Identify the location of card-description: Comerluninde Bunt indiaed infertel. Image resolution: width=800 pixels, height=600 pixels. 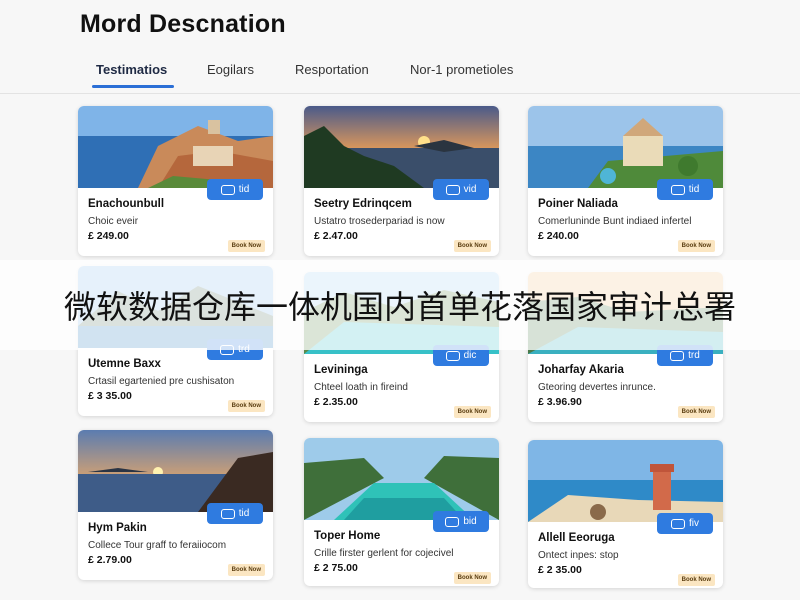
(615, 221).